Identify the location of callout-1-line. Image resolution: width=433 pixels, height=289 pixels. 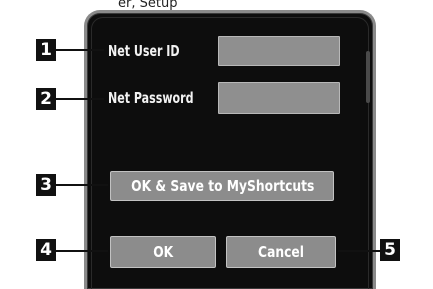
(80, 50).